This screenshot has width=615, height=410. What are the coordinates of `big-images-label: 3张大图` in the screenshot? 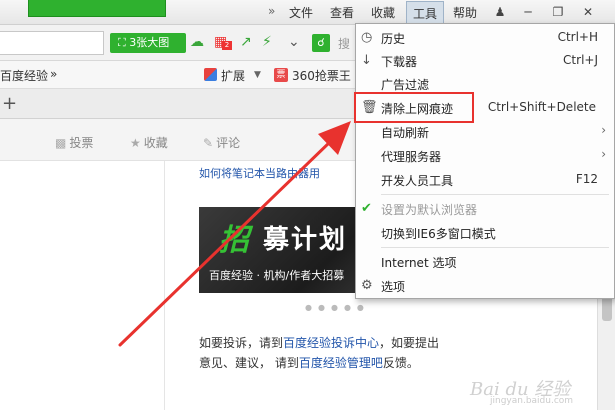 It's located at (149, 42).